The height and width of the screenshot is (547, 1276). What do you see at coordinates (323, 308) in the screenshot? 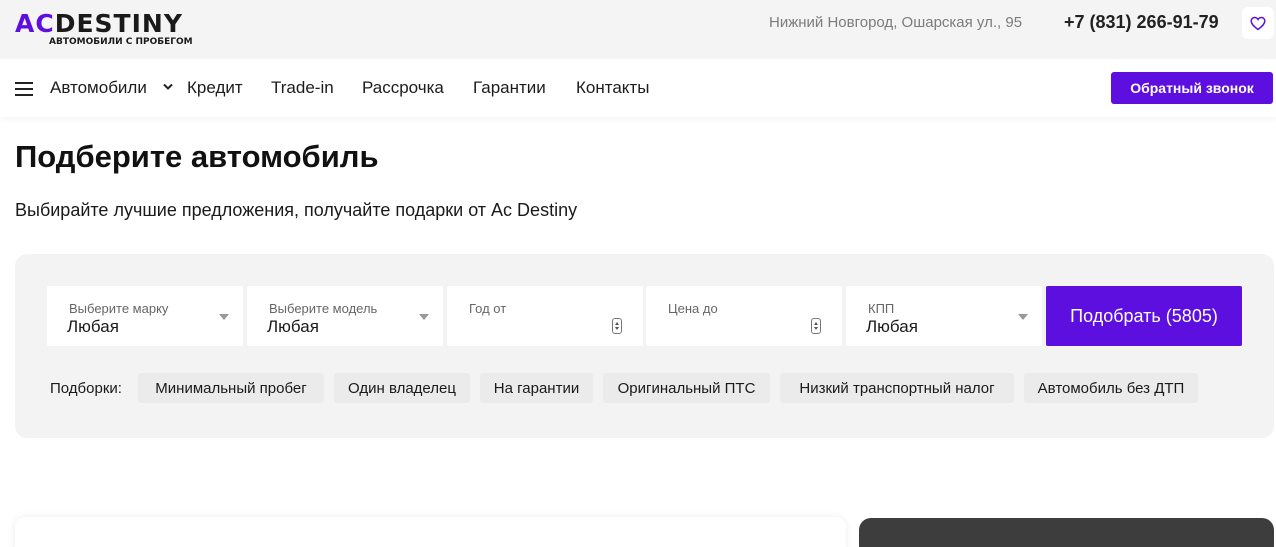
I see `model-select-label: Выберите модель` at bounding box center [323, 308].